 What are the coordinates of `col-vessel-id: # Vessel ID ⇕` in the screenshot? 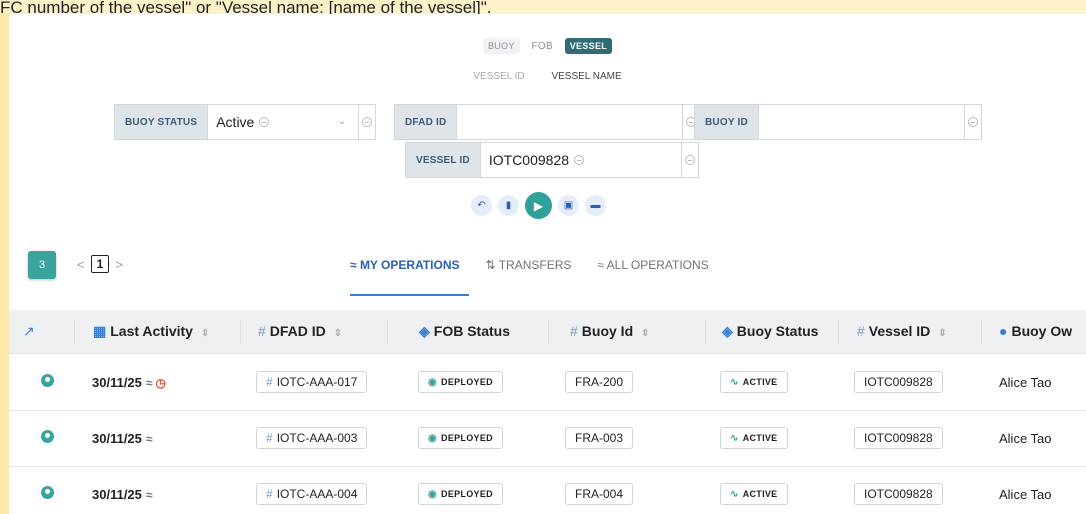 It's located at (902, 331).